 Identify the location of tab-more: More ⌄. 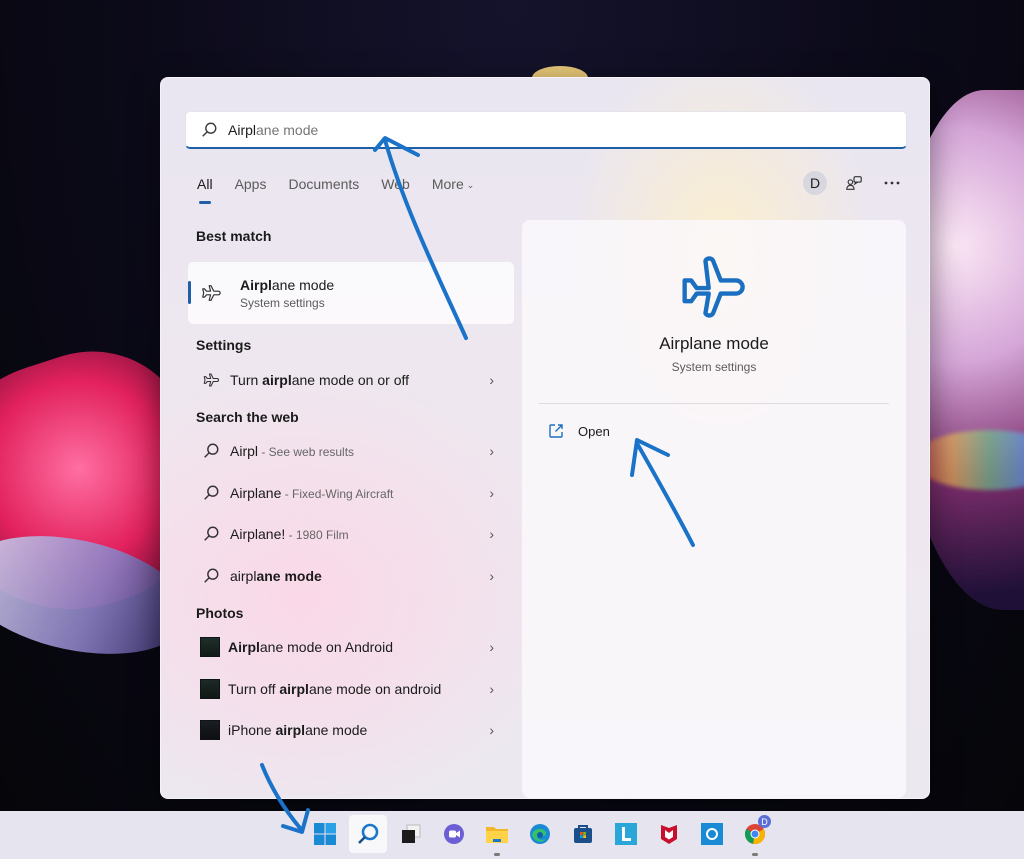
(453, 184).